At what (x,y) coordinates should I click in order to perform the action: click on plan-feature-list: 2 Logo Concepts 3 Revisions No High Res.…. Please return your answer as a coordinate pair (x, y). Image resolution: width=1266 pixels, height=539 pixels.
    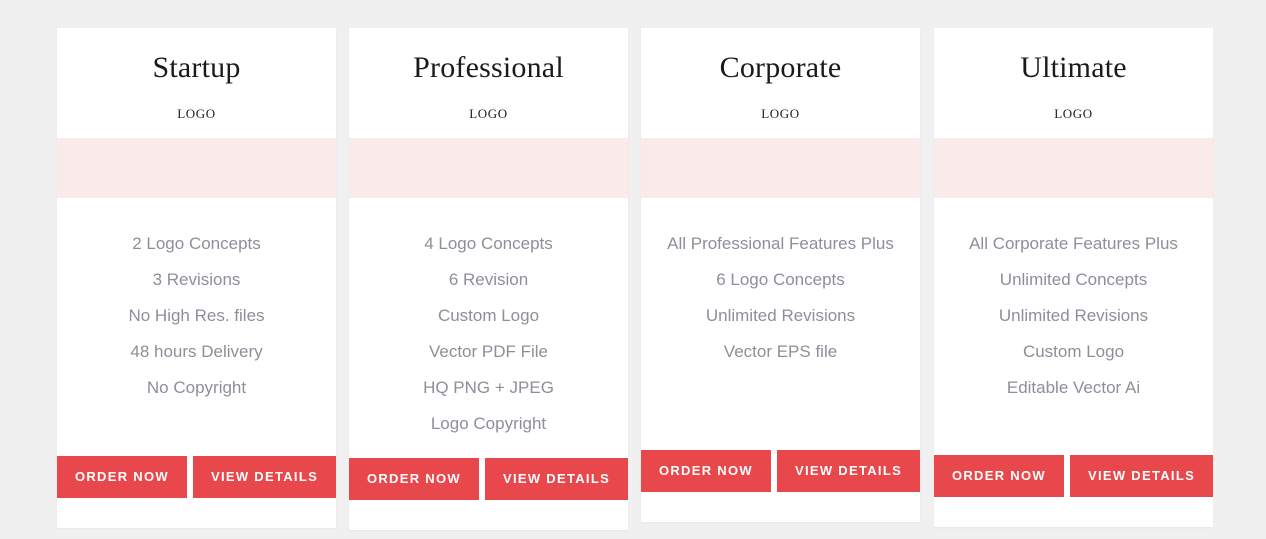
    Looking at the image, I should click on (196, 327).